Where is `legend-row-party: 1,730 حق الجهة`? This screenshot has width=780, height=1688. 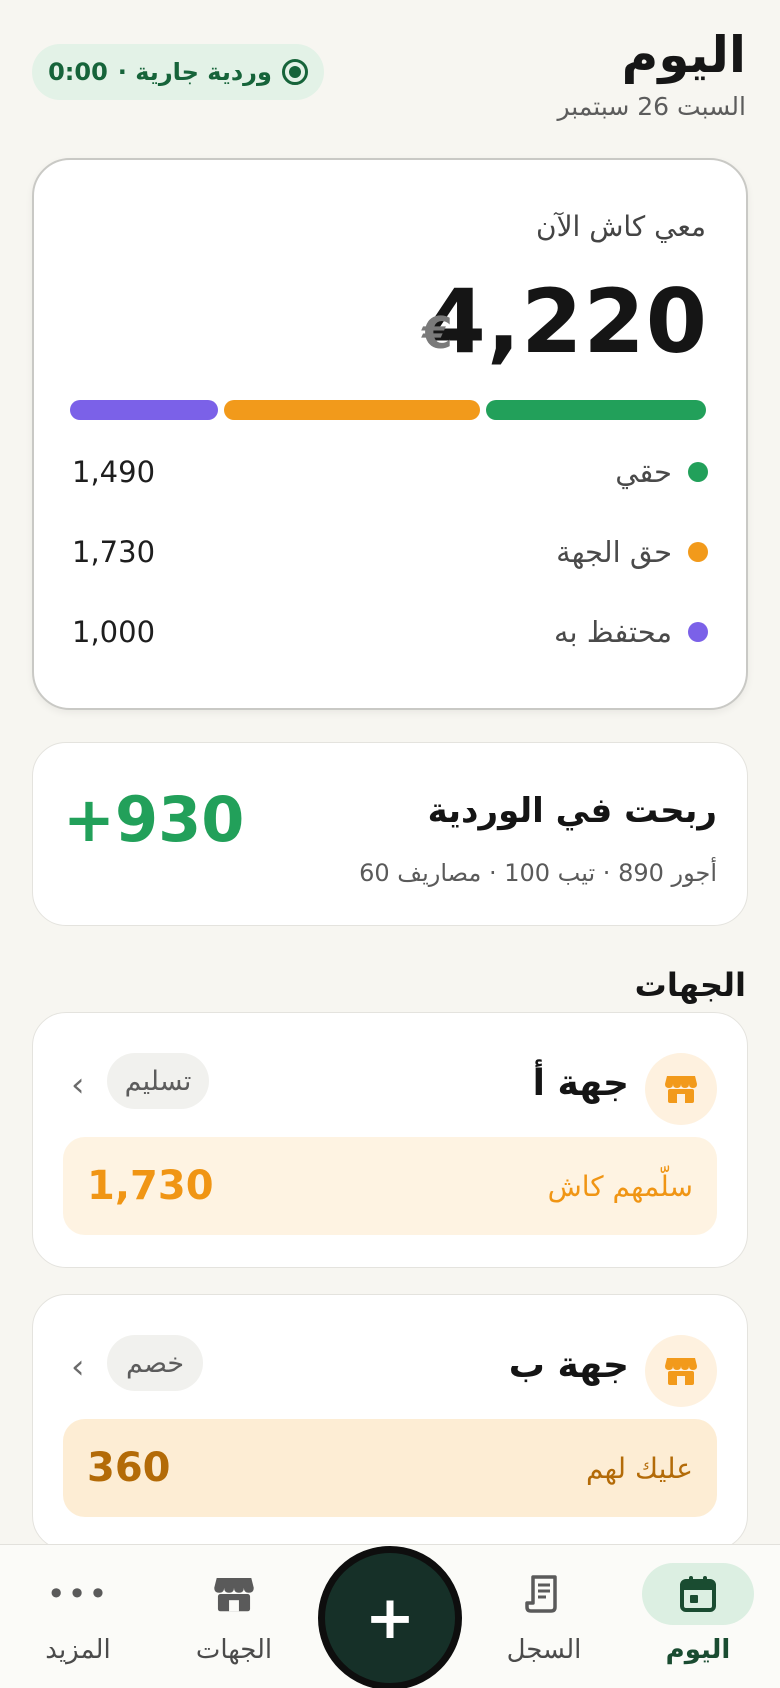 legend-row-party: 1,730 حق الجهة is located at coordinates (390, 552).